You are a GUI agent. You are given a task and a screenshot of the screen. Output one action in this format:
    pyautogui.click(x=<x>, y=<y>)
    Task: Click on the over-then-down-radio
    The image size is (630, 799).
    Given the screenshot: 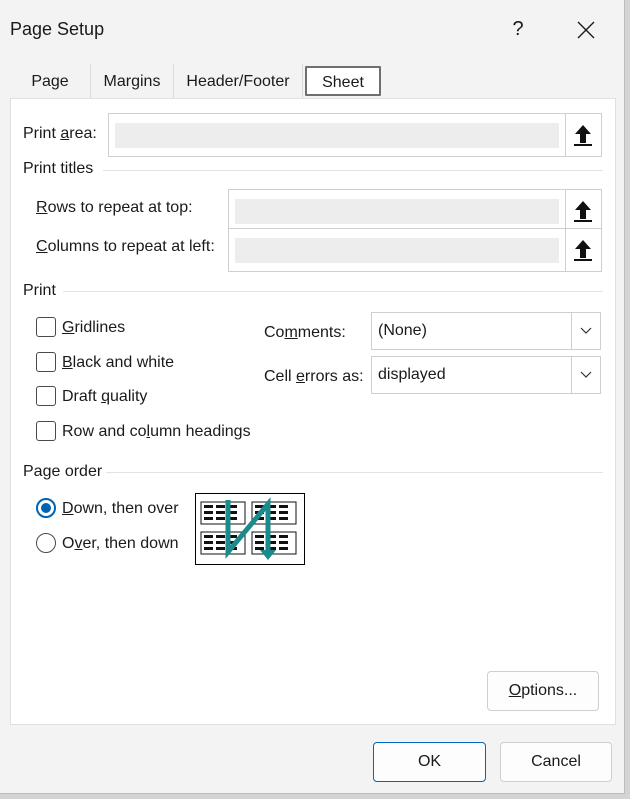 What is the action you would take?
    pyautogui.click(x=46, y=543)
    